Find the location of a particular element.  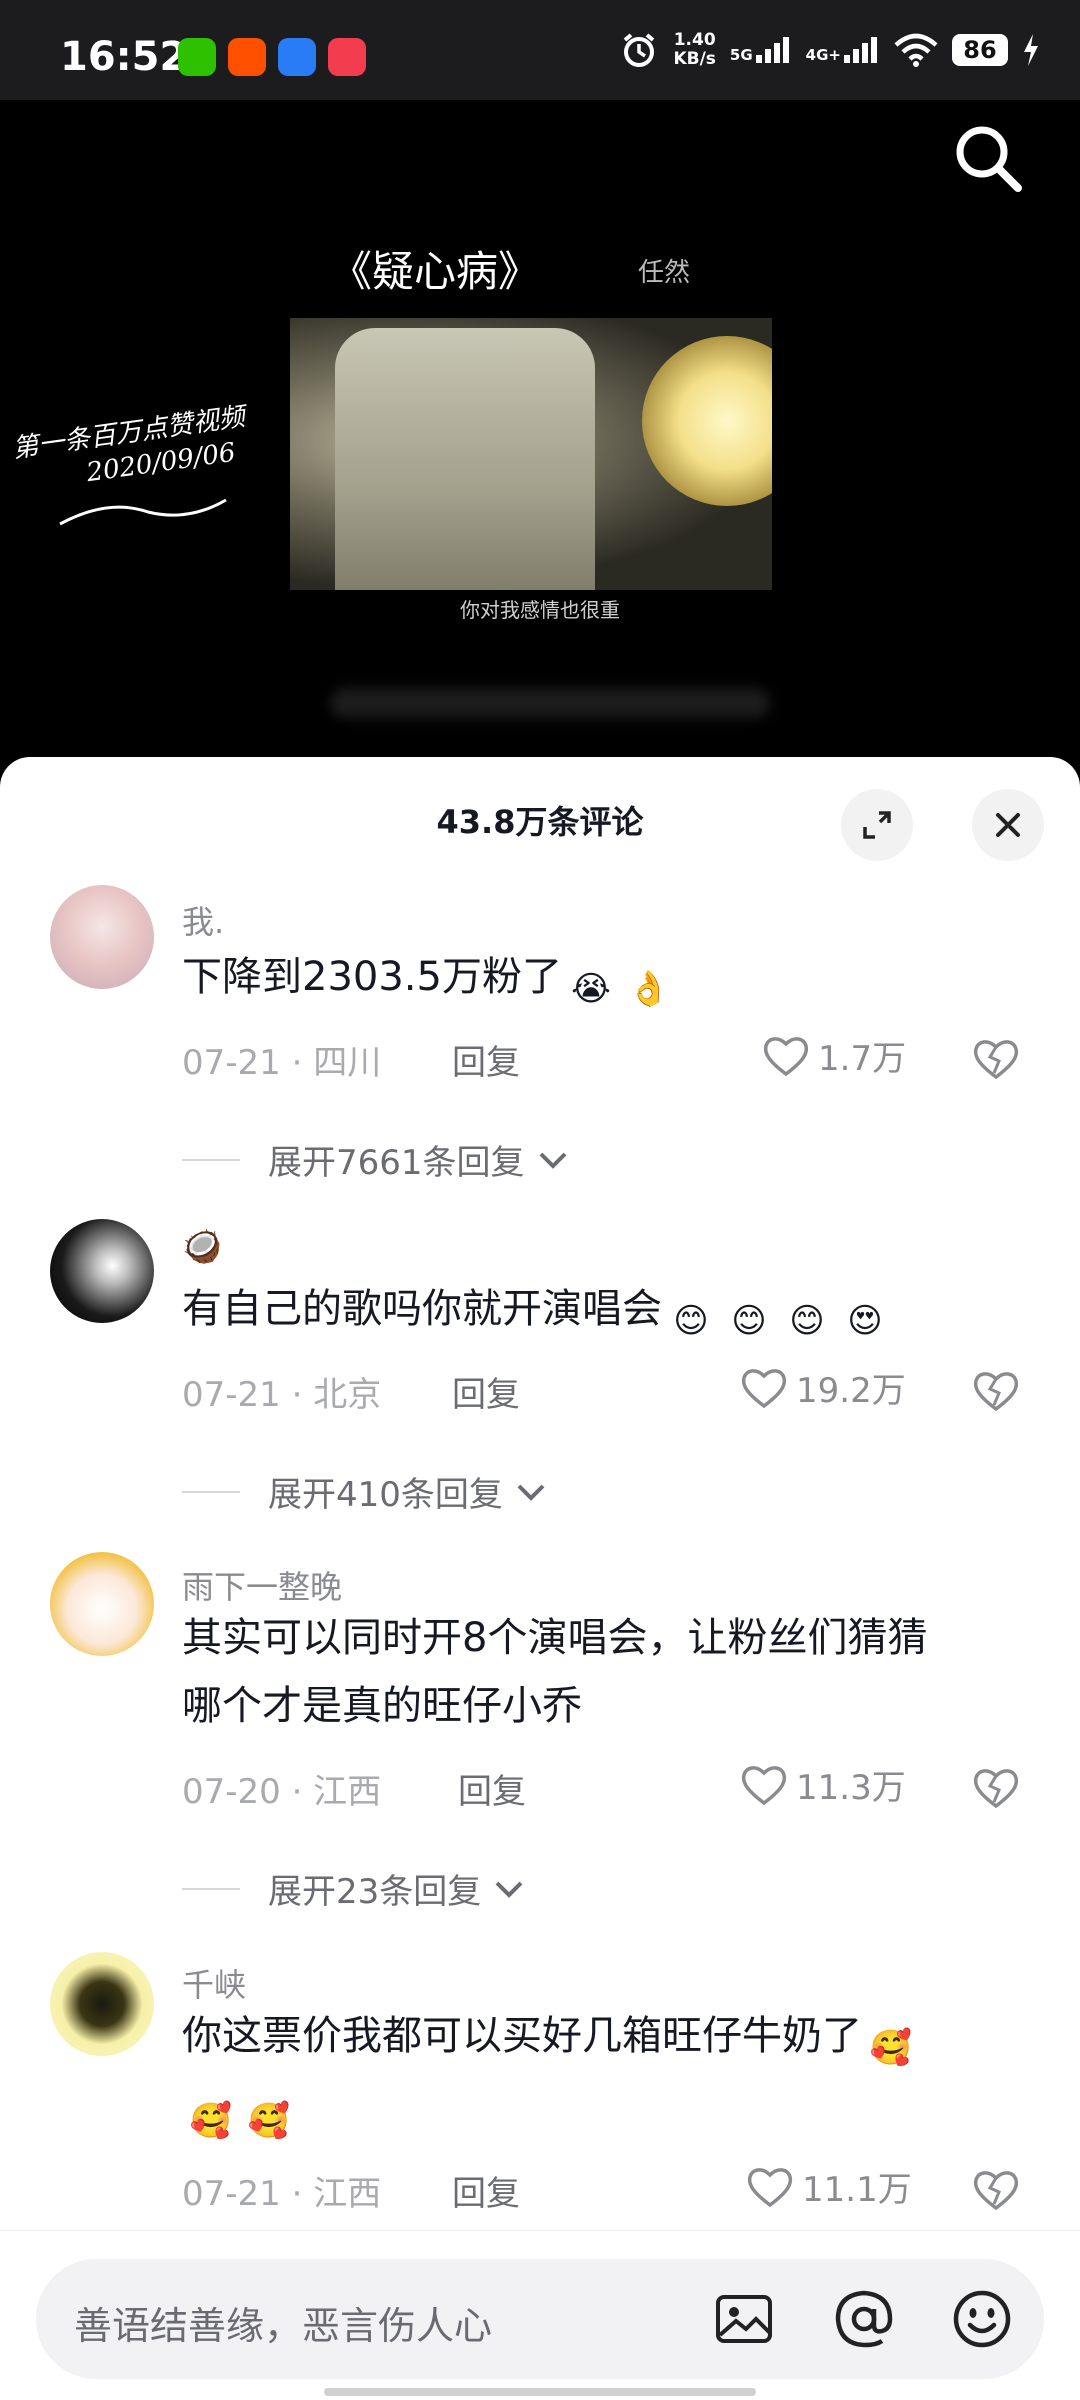

emoji-heart-eyes-icon: 😍 is located at coordinates (865, 1321).